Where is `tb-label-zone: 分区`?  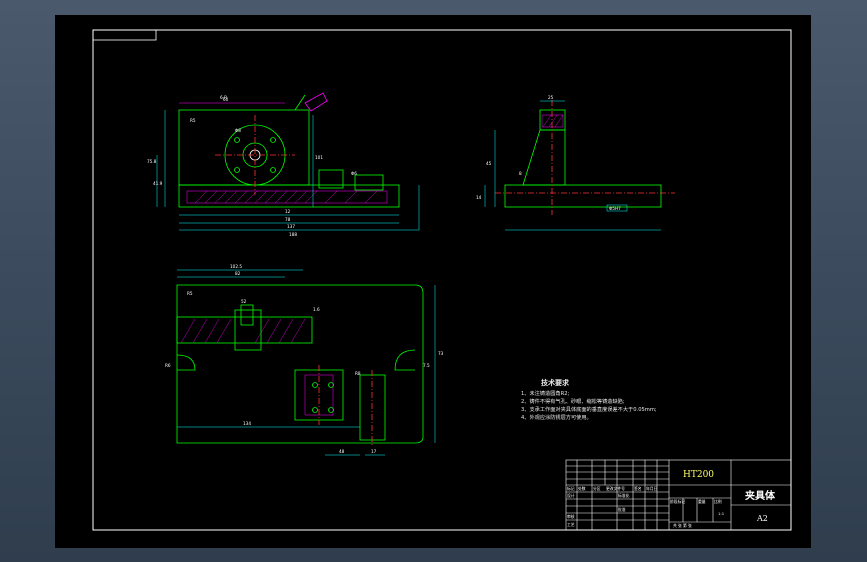
tb-label-zone: 分区 is located at coordinates (597, 488).